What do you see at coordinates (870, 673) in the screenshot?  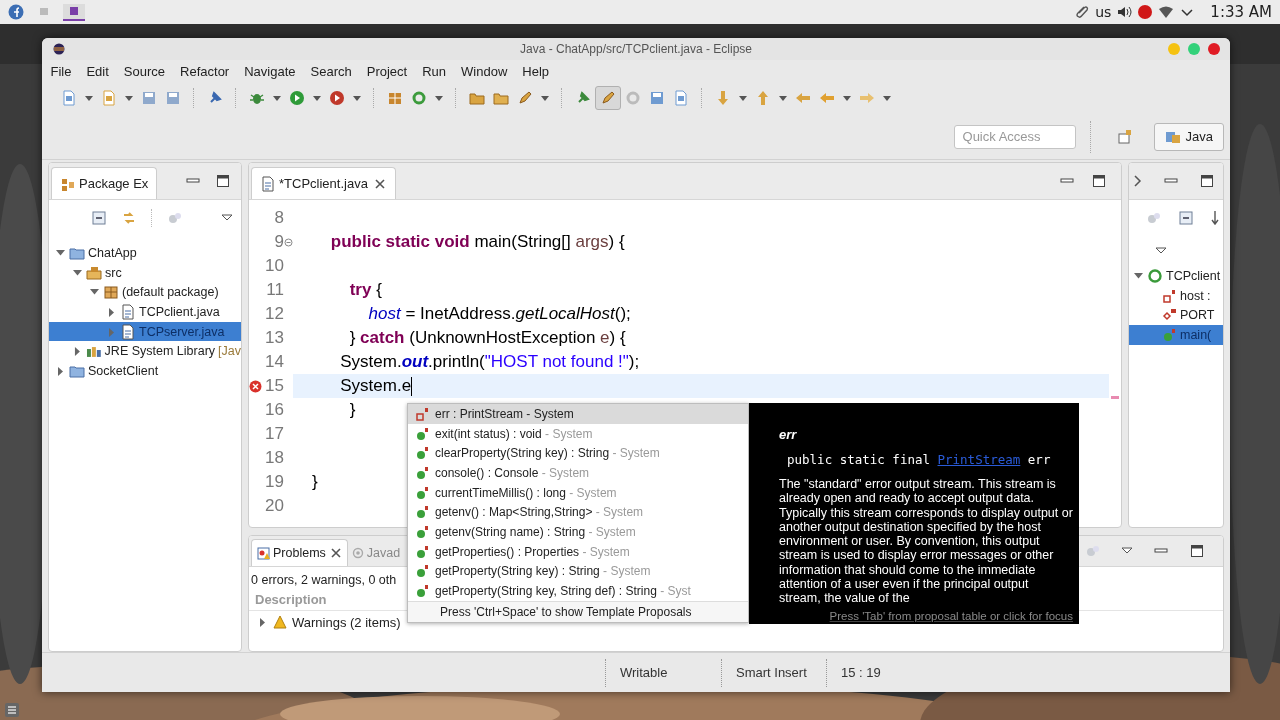 I see `status-text: 15 : 19` at bounding box center [870, 673].